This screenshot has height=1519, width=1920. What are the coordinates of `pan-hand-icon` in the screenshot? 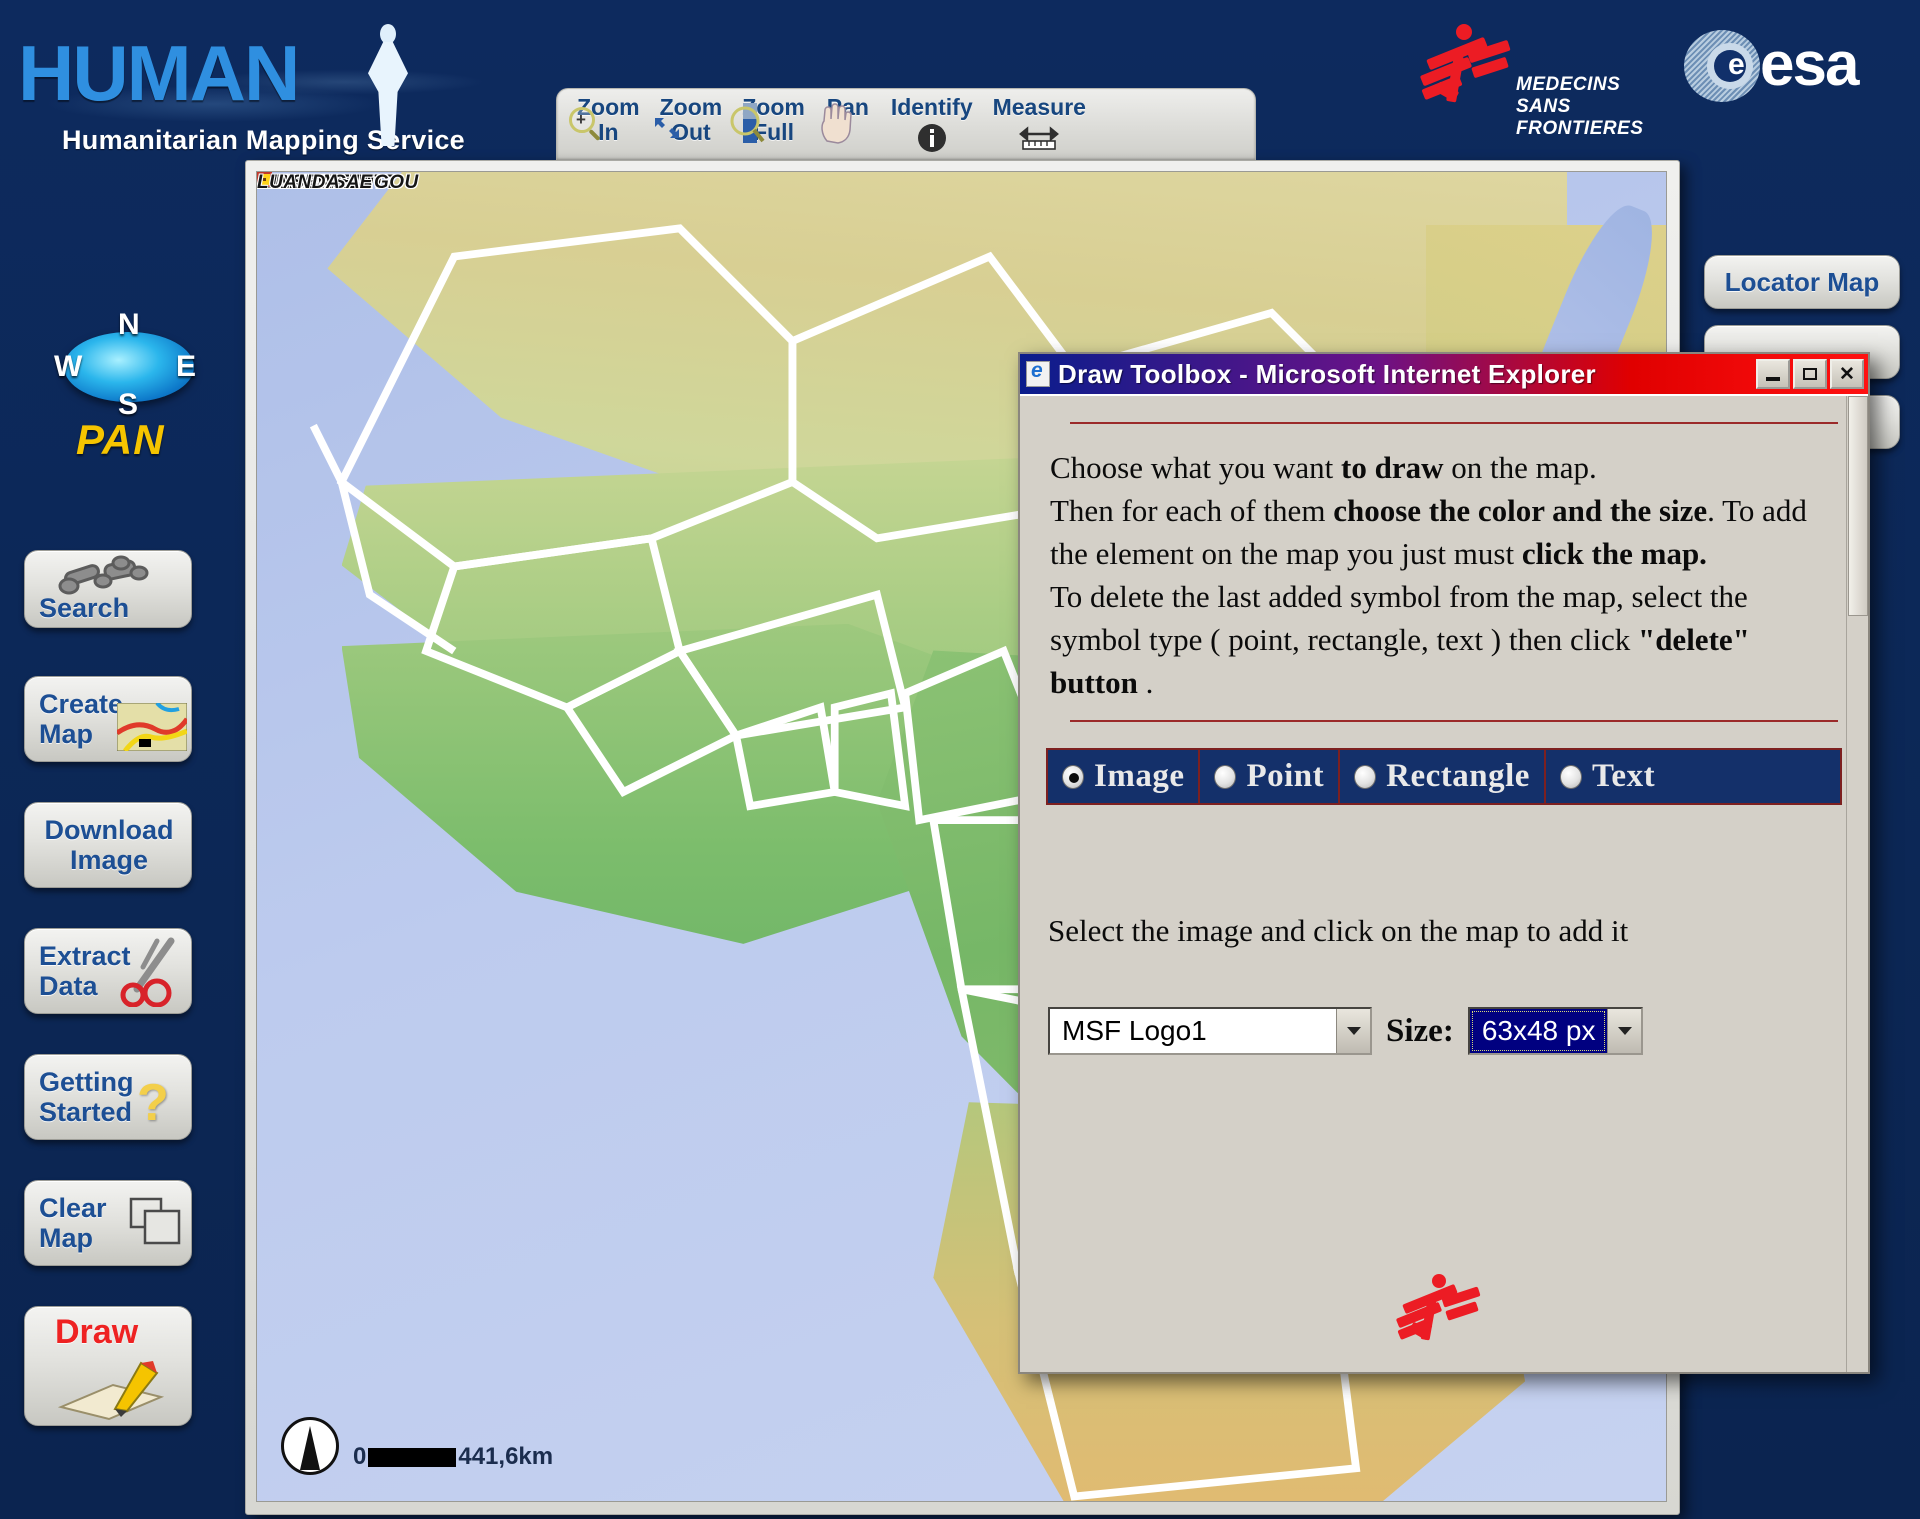 It's located at (836, 123).